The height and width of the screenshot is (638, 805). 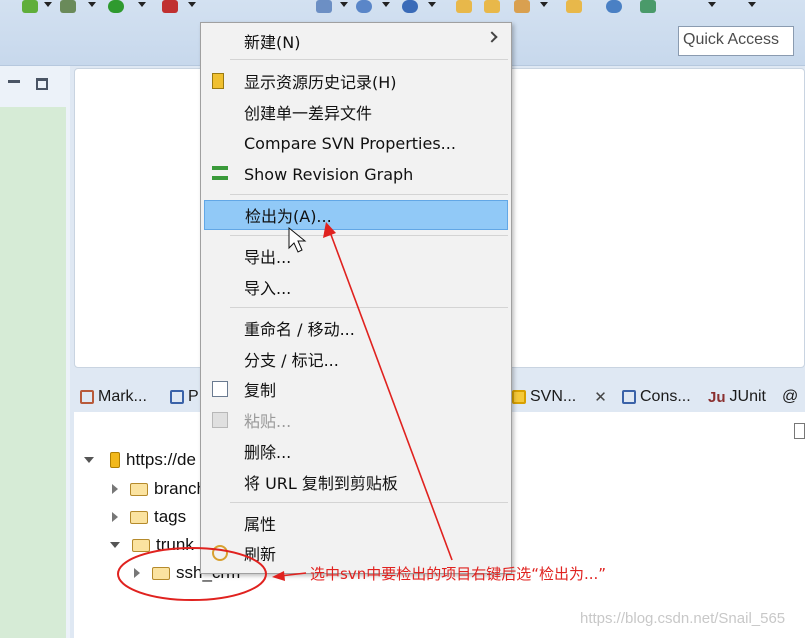 What do you see at coordinates (648, 6) in the screenshot?
I see `nav-icon` at bounding box center [648, 6].